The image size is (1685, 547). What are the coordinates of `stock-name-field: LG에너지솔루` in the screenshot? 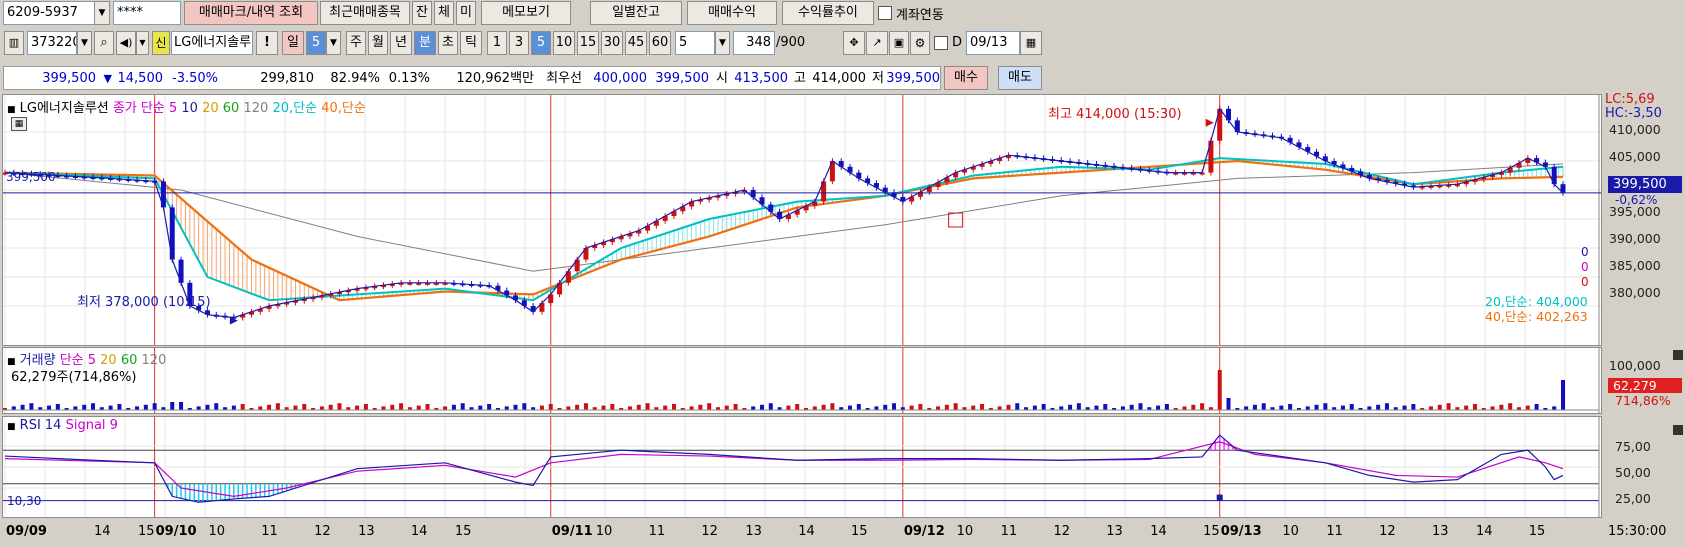 It's located at (212, 43).